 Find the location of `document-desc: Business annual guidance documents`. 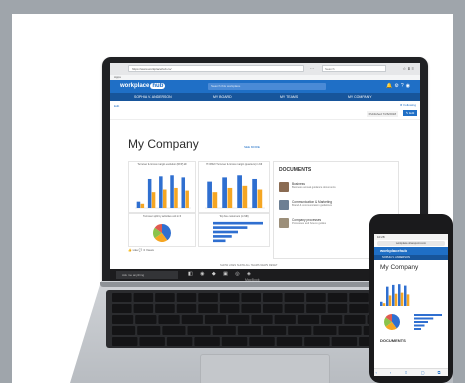

document-desc: Business annual guidance documents is located at coordinates (314, 187).